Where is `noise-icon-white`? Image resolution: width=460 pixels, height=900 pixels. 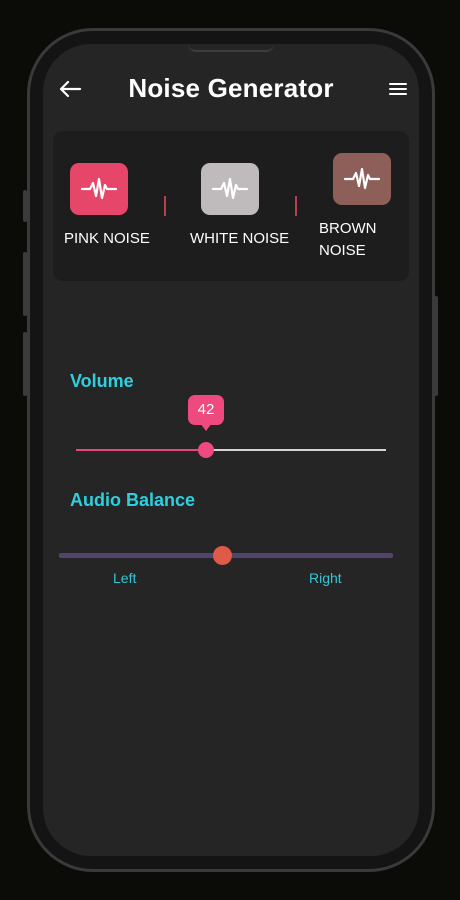 noise-icon-white is located at coordinates (230, 189).